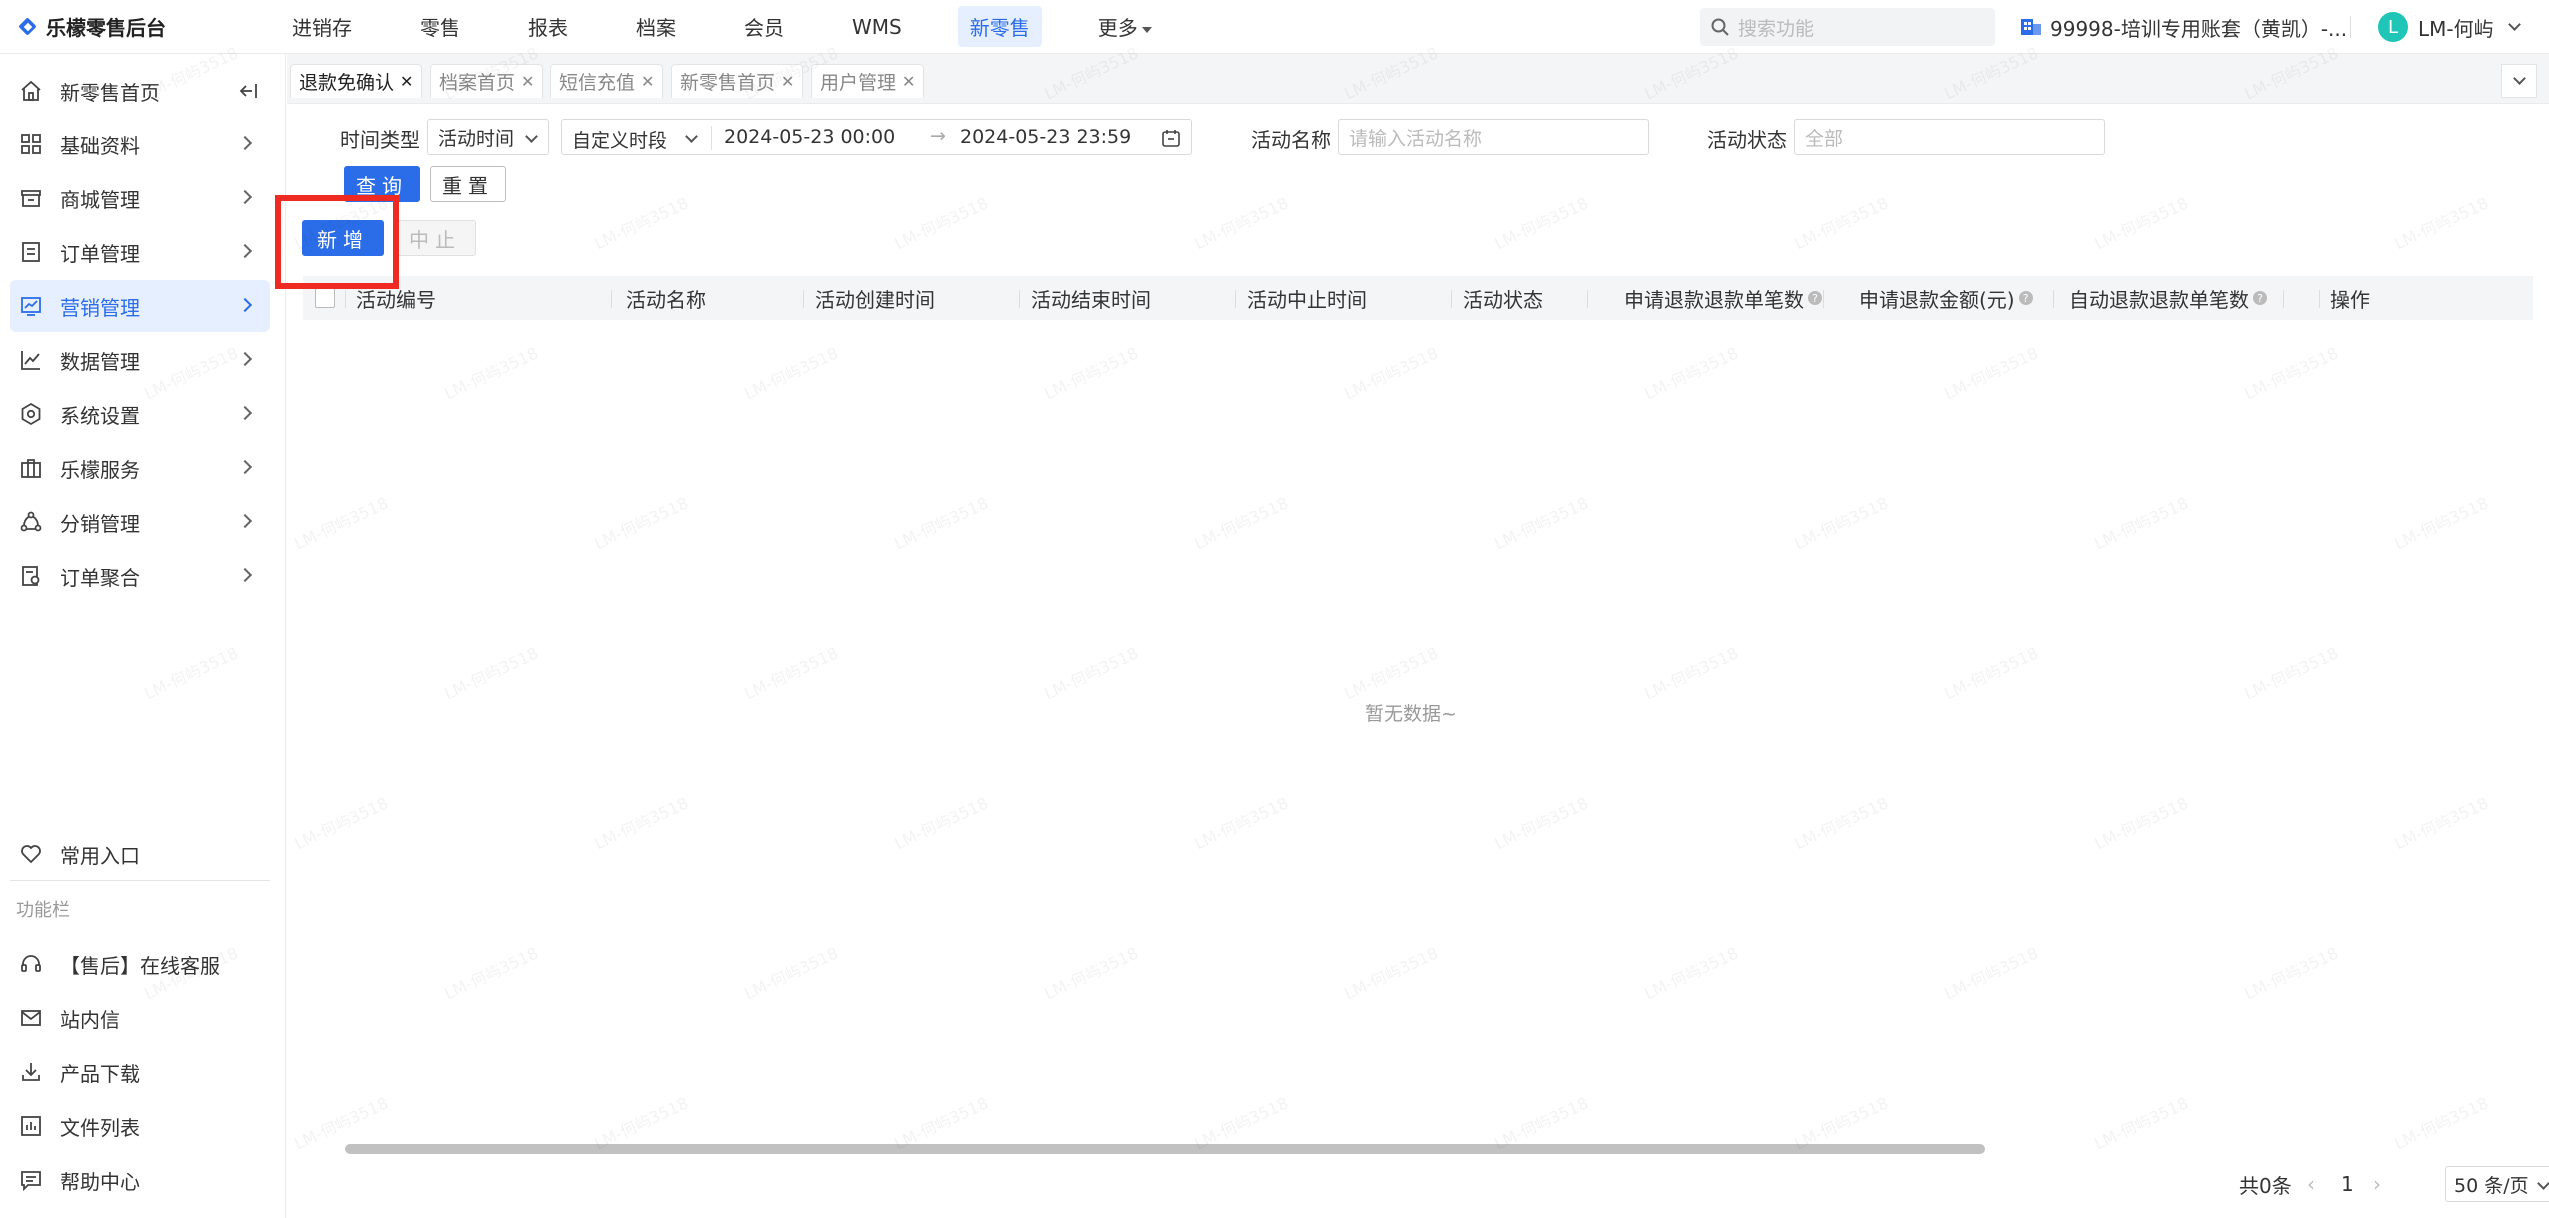 The height and width of the screenshot is (1218, 2549). What do you see at coordinates (140, 1018) in the screenshot?
I see `sidebar-item-messages: 站内信` at bounding box center [140, 1018].